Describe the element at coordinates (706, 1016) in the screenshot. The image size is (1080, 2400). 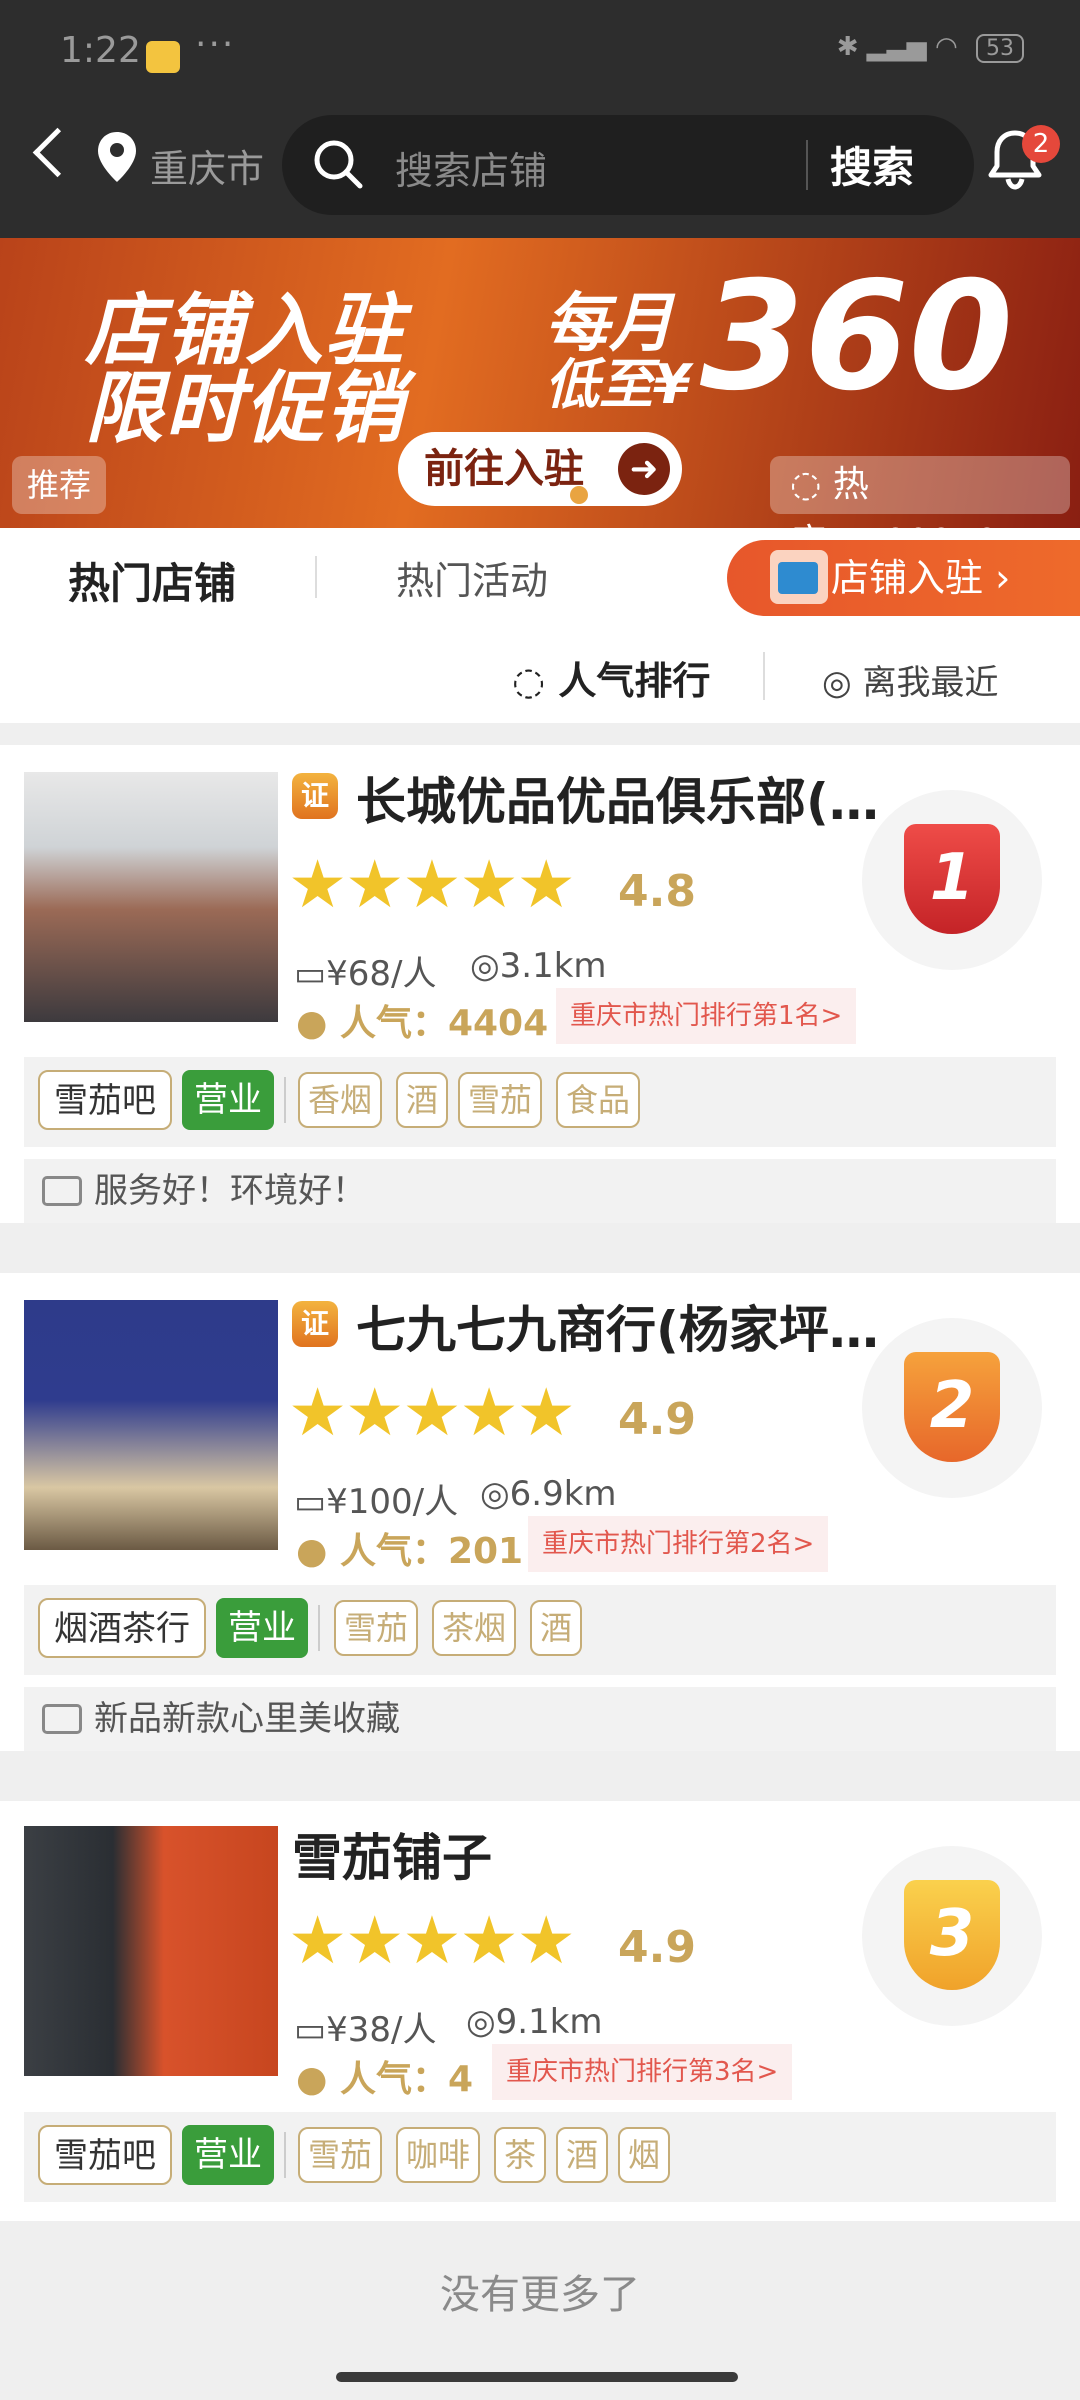
I see `rank-link: 重庆市热门排行第1名>` at that location.